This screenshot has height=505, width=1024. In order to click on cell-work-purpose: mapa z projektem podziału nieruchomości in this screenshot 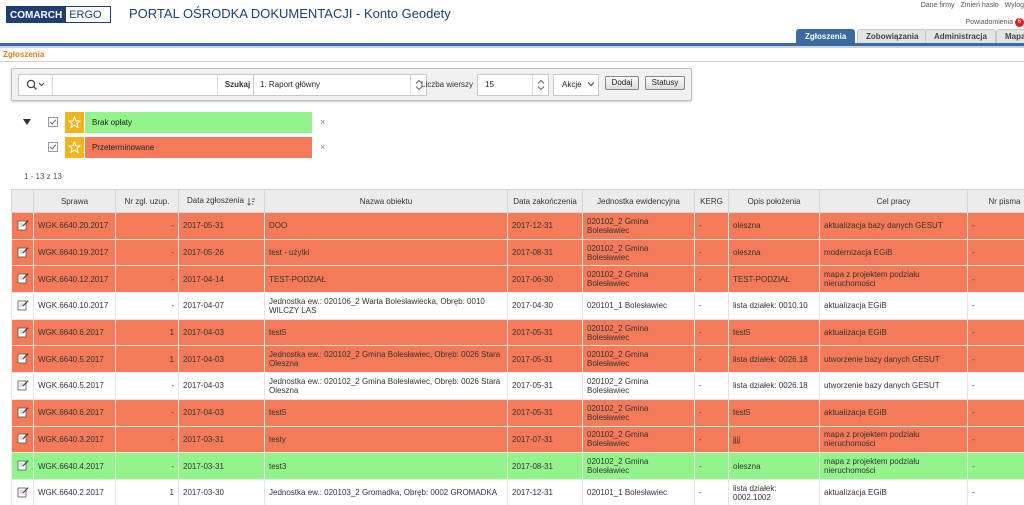, I will do `click(893, 466)`.